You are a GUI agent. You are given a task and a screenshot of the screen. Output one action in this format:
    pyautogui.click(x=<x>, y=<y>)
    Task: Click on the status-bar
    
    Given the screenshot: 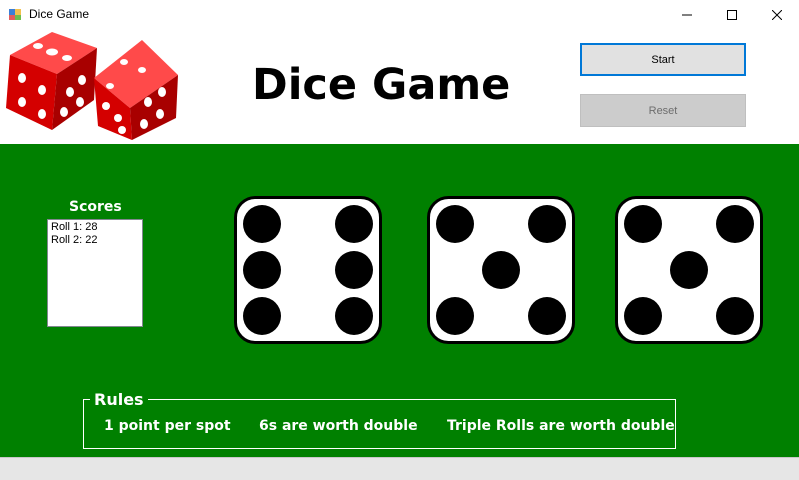 What is the action you would take?
    pyautogui.click(x=399, y=468)
    